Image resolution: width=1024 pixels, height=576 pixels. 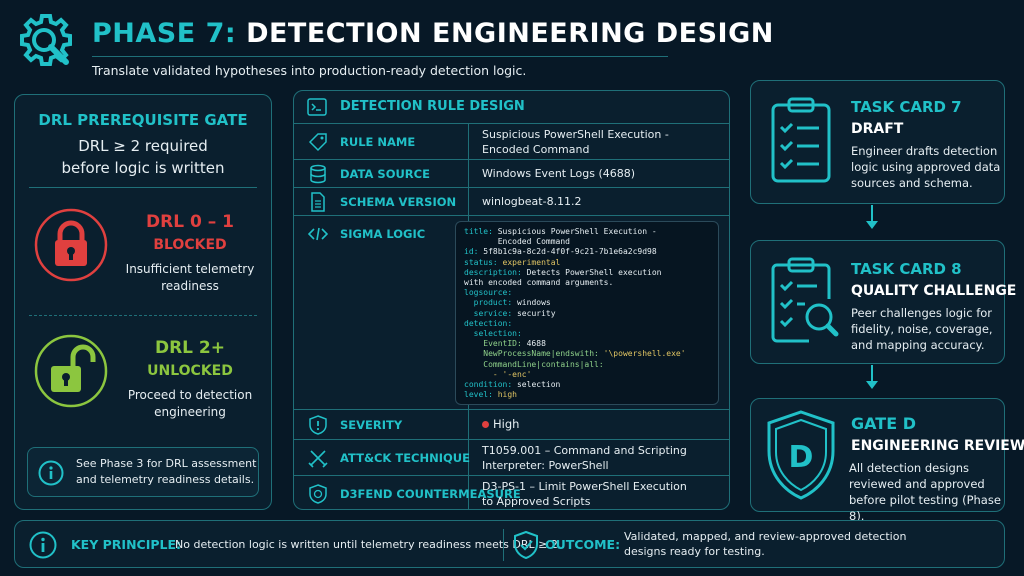 I want to click on severity-label: SEVERITY, so click(x=371, y=425).